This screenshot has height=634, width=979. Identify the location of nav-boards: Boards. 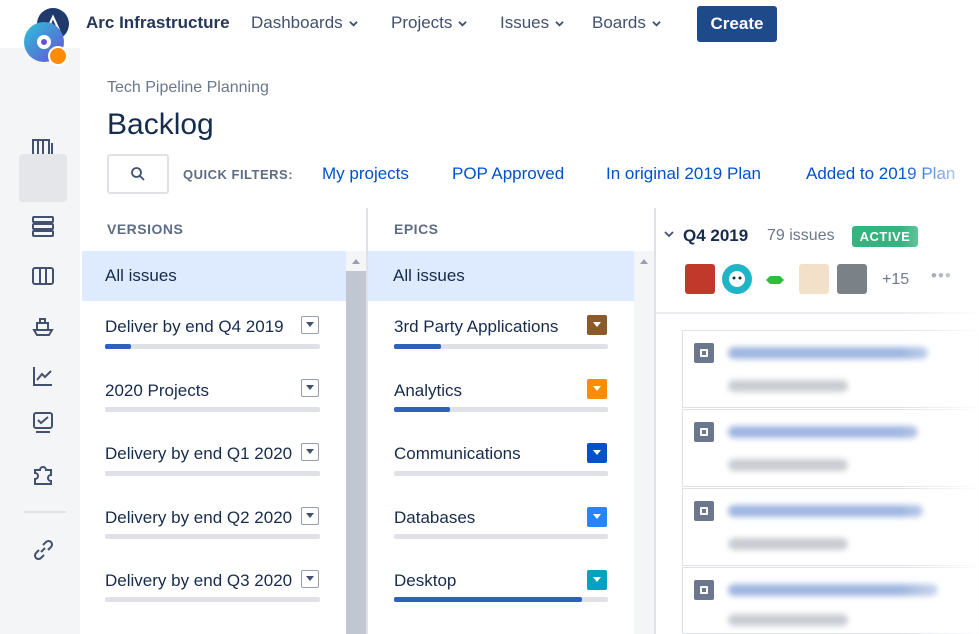
(626, 23).